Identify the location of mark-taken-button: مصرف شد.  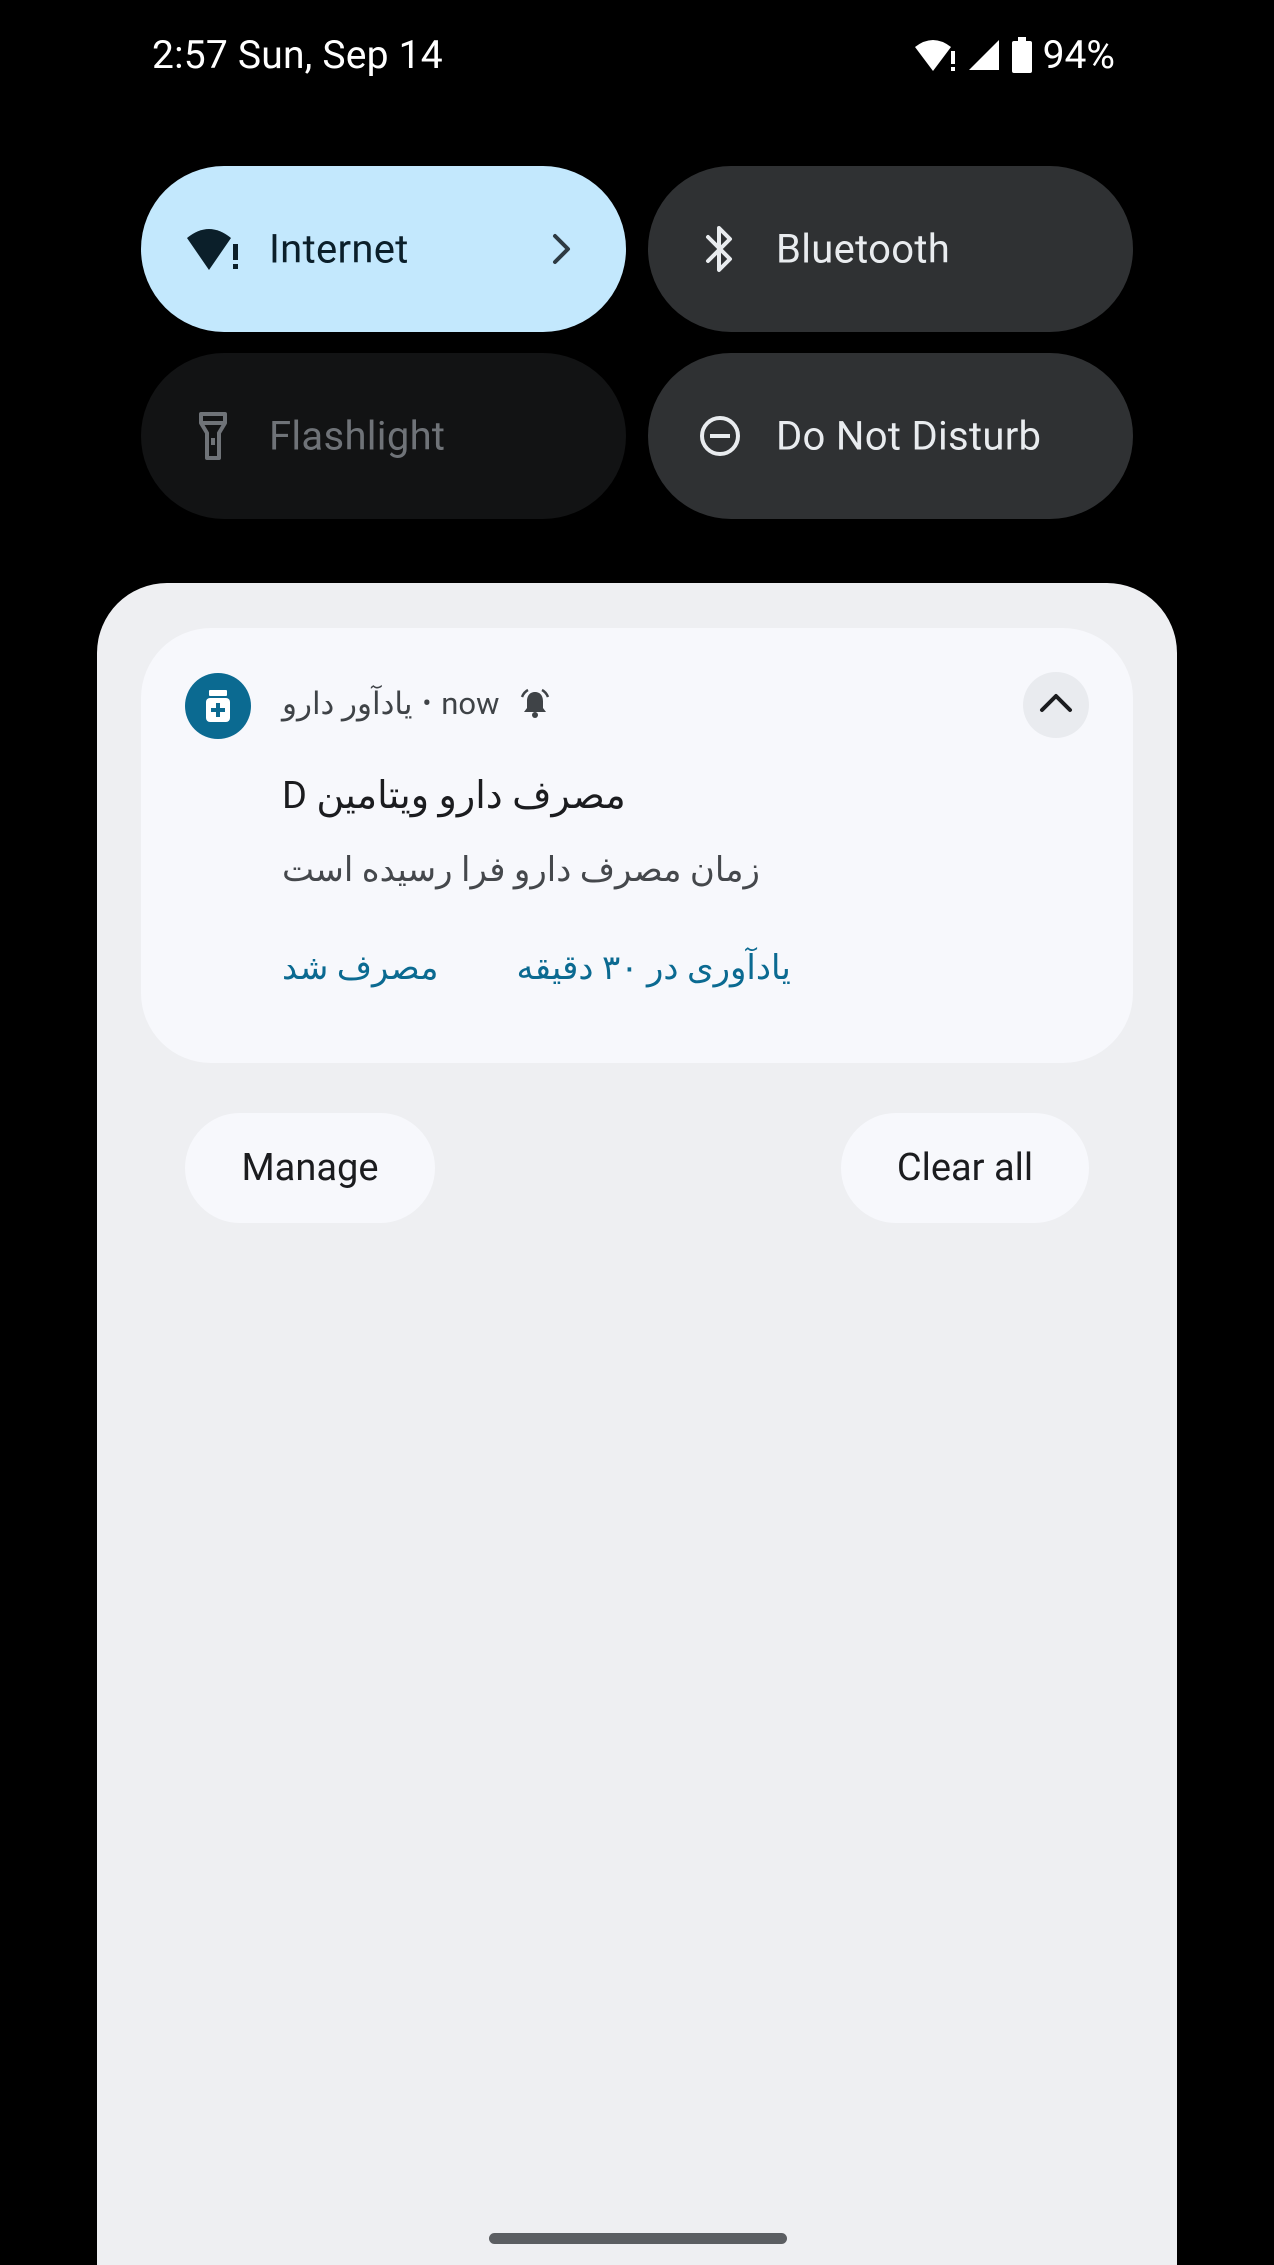
(360, 968).